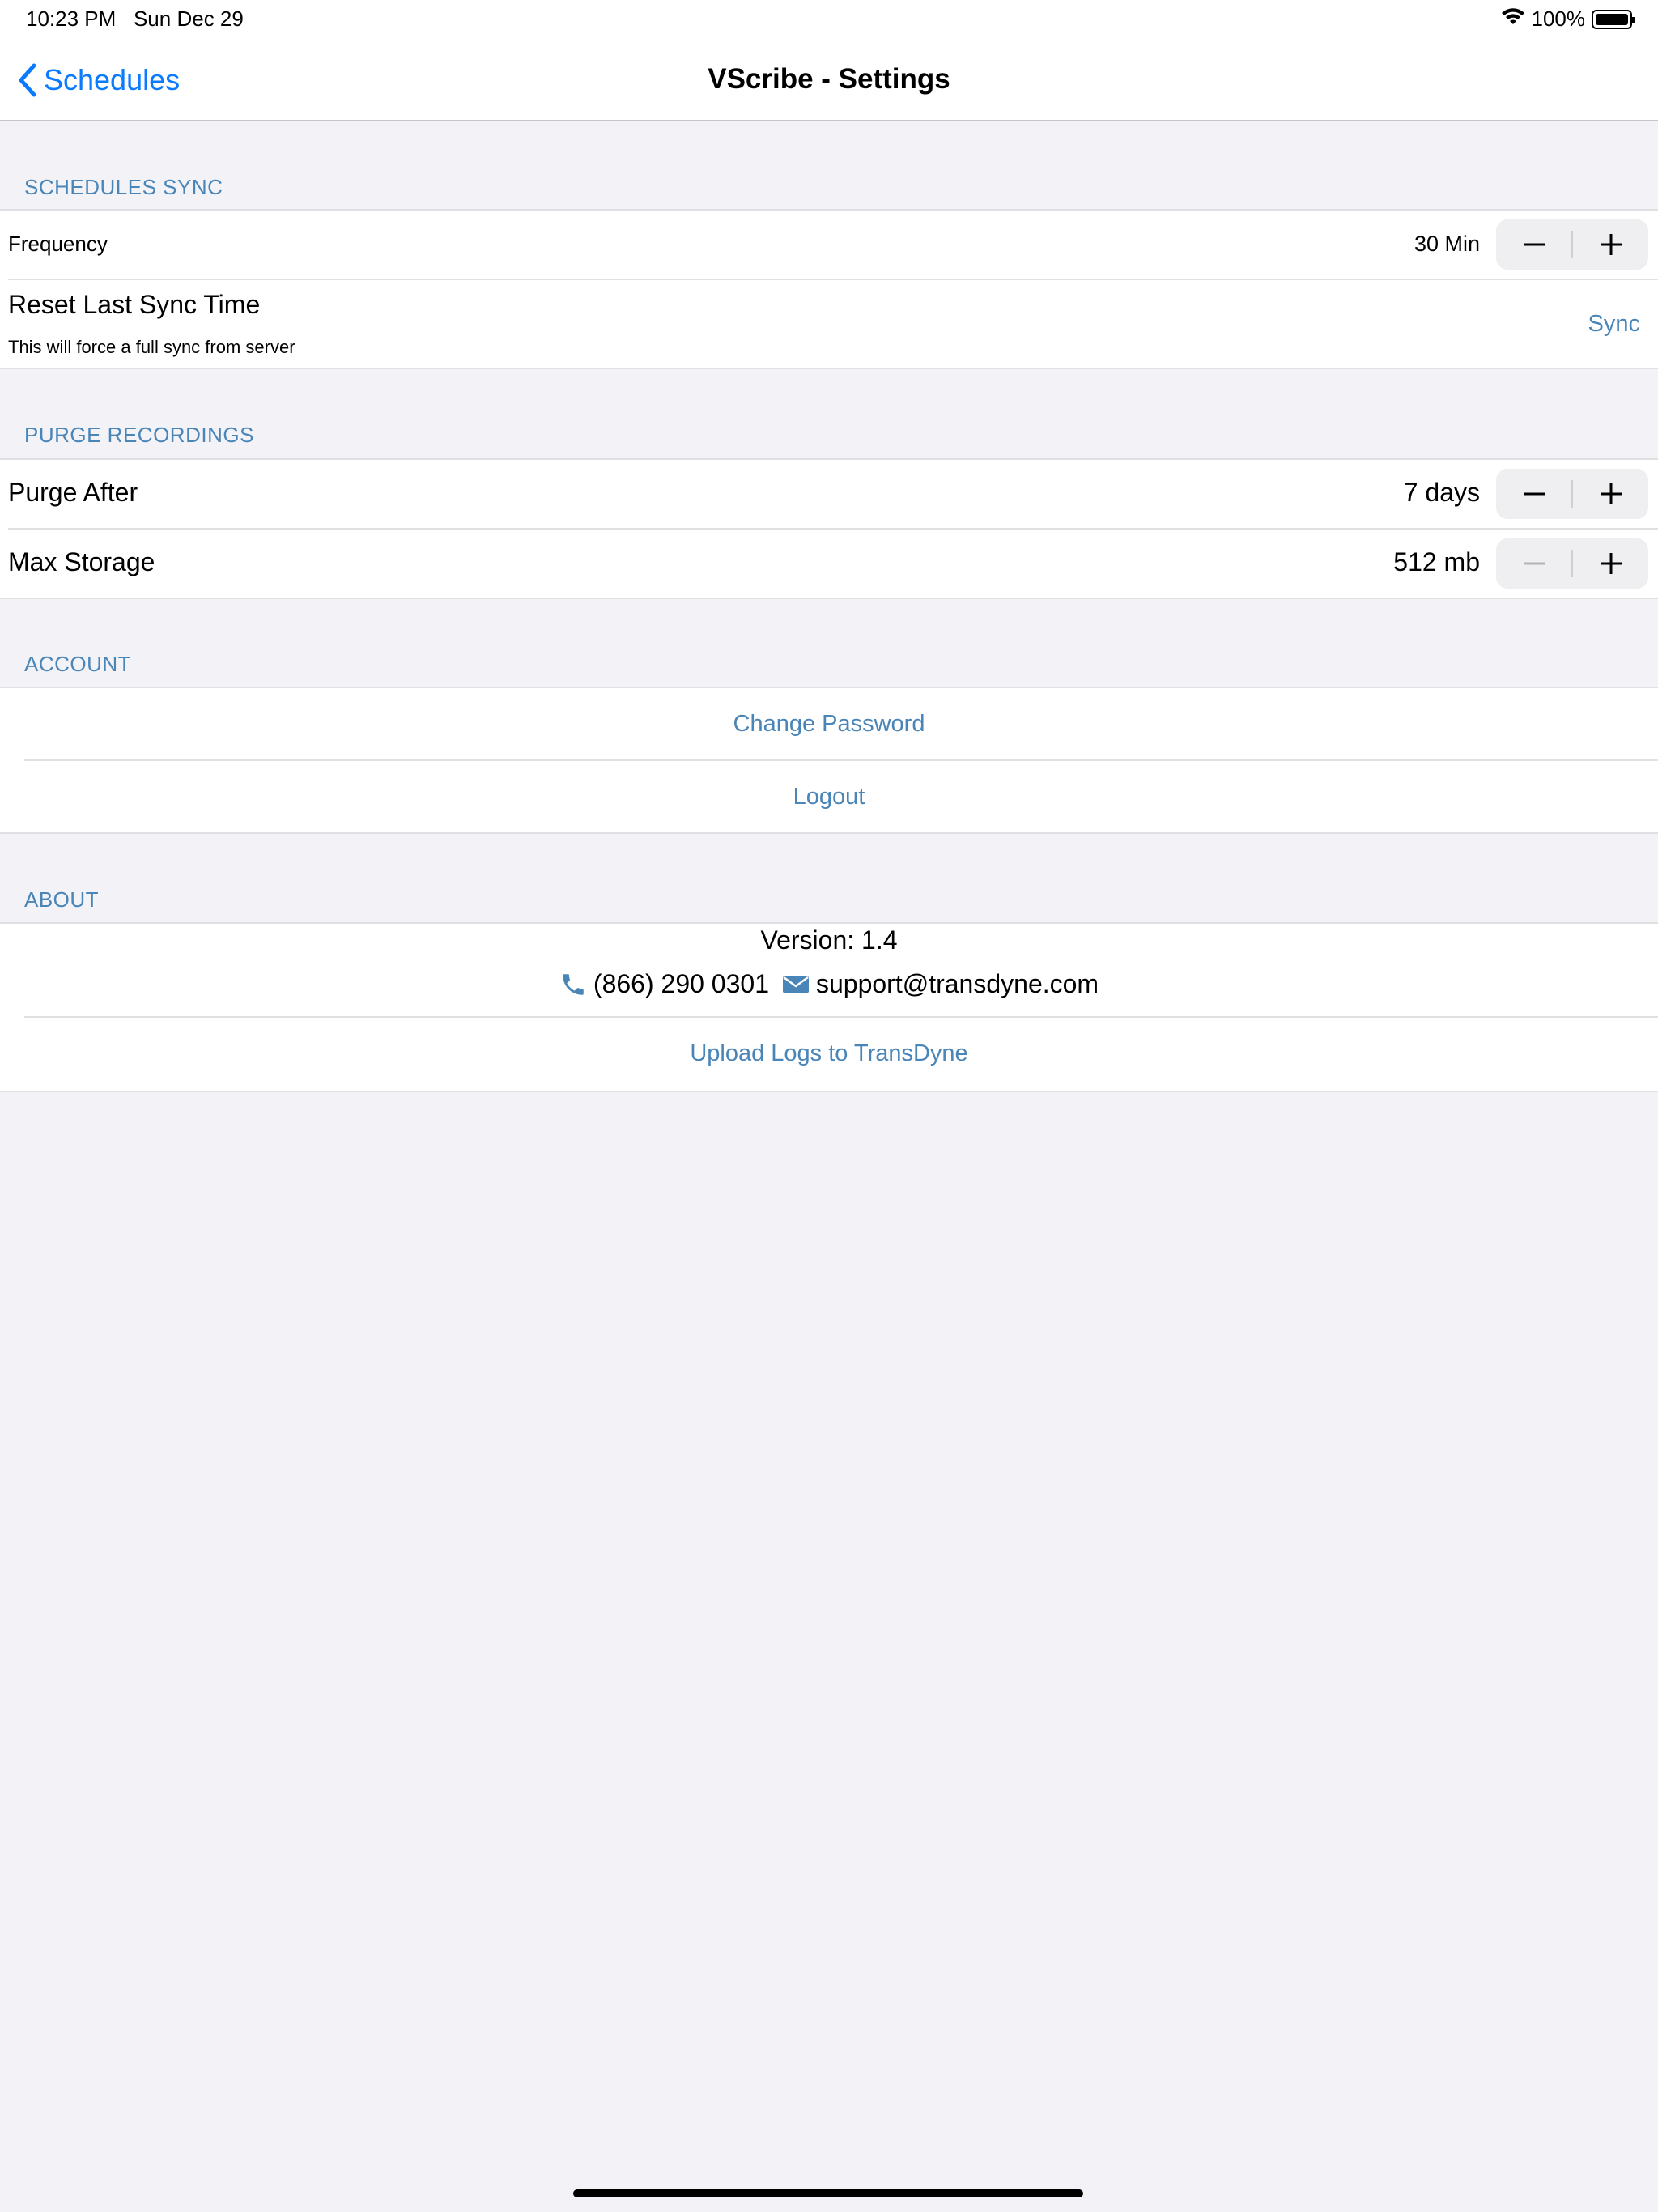 The image size is (1658, 2212). I want to click on max-storage-decrement-button, so click(1533, 564).